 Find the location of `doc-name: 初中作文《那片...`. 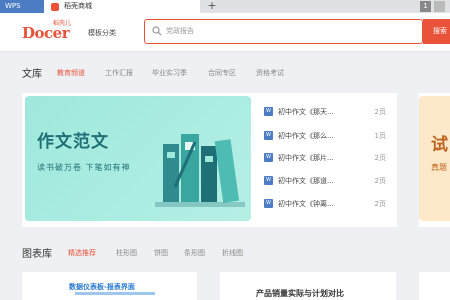

doc-name: 初中作文《那片... is located at coordinates (306, 158).